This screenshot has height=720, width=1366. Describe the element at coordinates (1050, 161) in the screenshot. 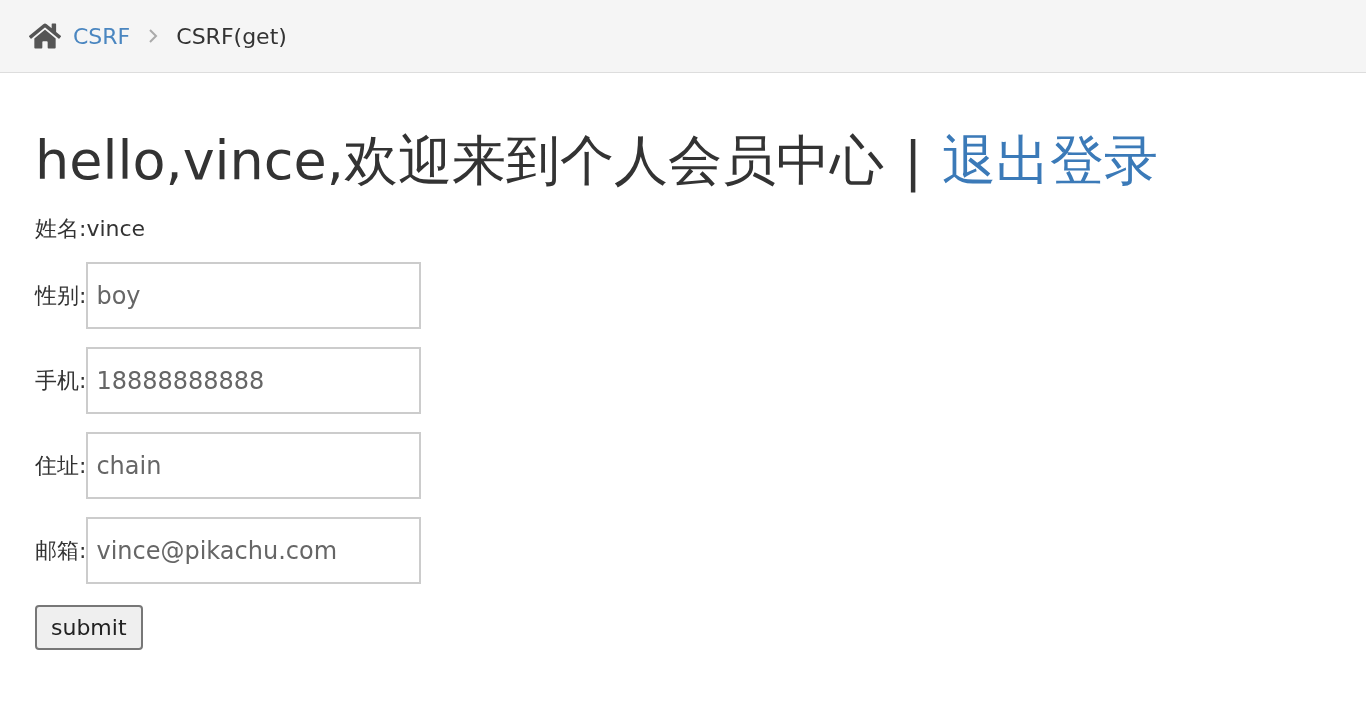

I see `logout-link: 退出登录` at that location.